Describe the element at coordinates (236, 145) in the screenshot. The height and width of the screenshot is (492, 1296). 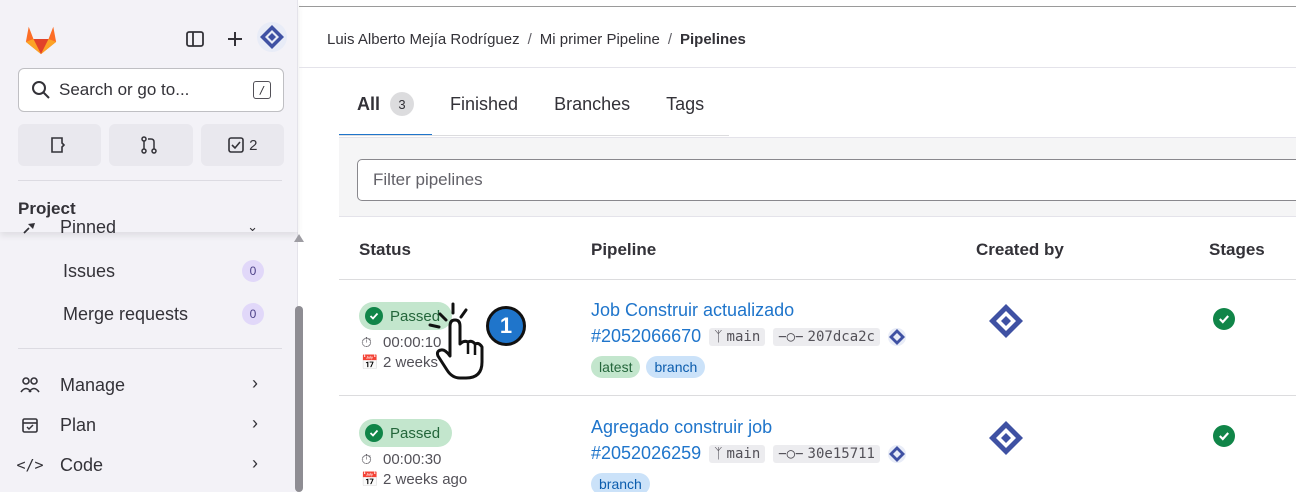
I see `todo-icon` at that location.